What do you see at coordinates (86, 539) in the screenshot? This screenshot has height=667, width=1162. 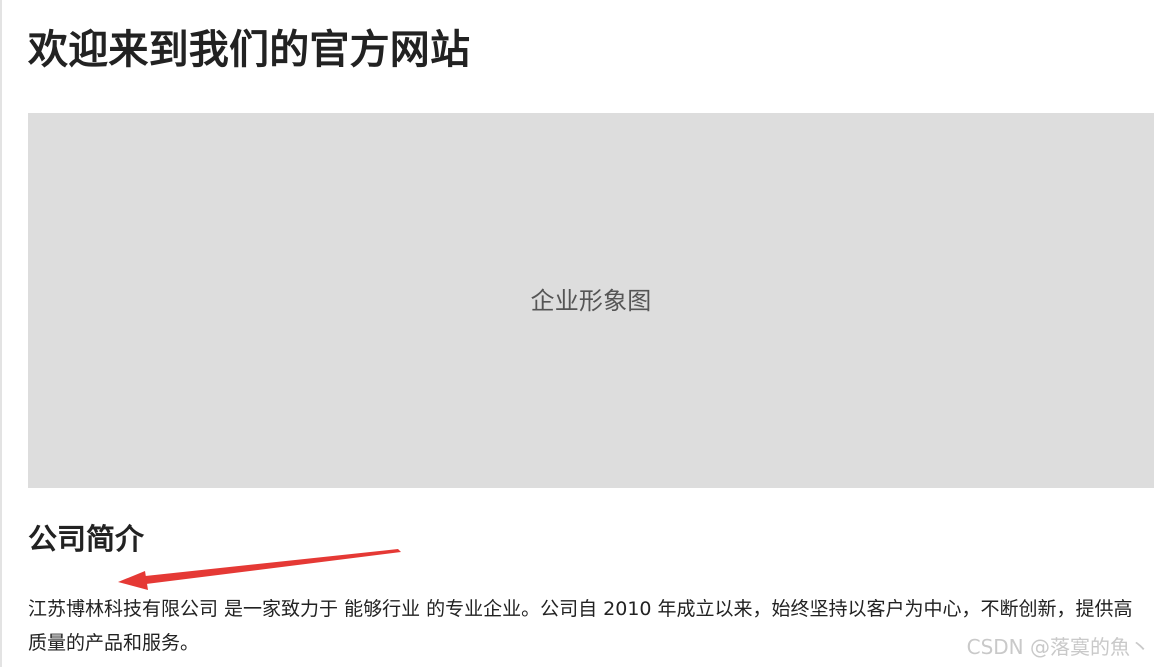 I see `about-heading: 公司简介` at bounding box center [86, 539].